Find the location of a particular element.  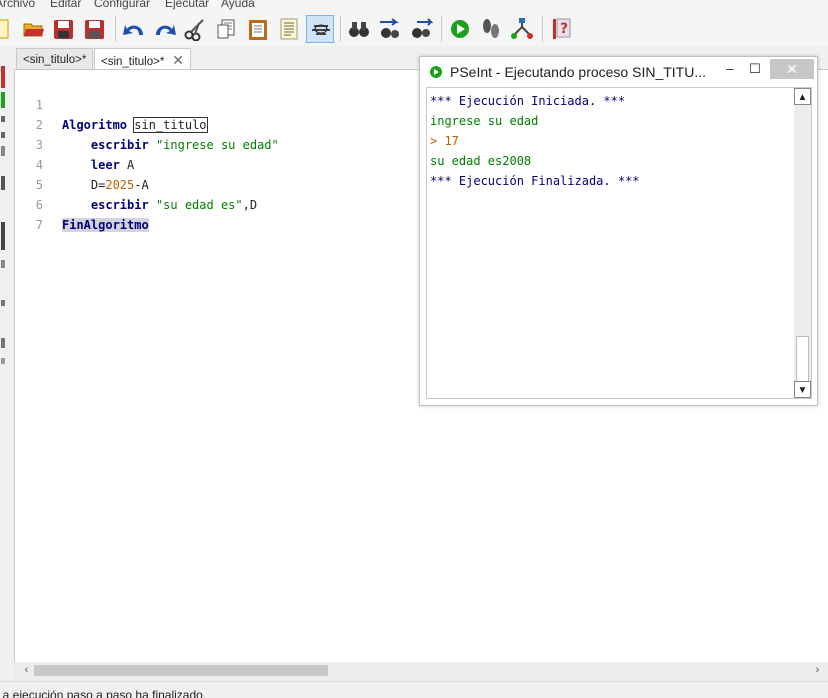

scroll-down-icon: ▼ is located at coordinates (802, 389).